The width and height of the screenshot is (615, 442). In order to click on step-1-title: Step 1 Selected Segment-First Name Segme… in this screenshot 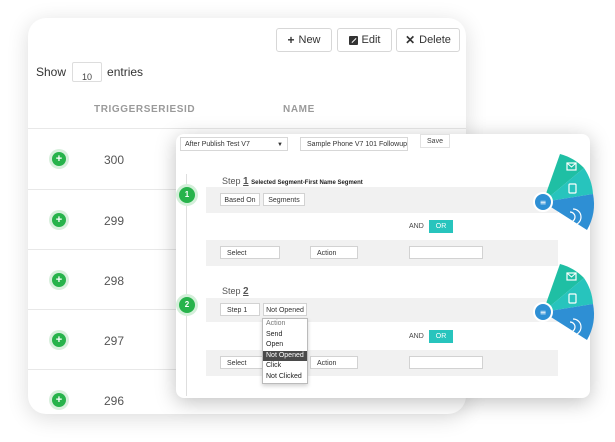, I will do `click(292, 181)`.